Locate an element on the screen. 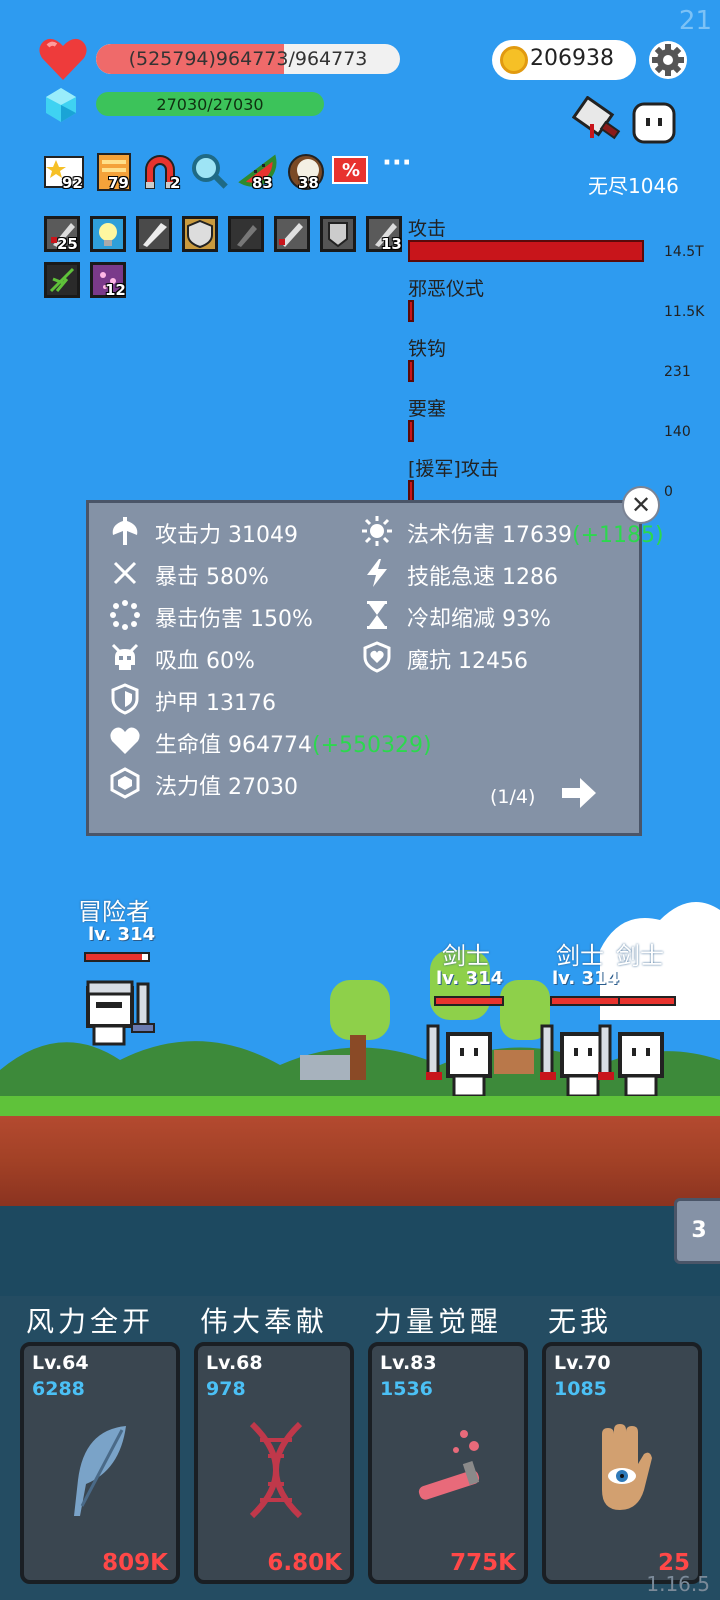  equip-slot: 12 is located at coordinates (108, 280).